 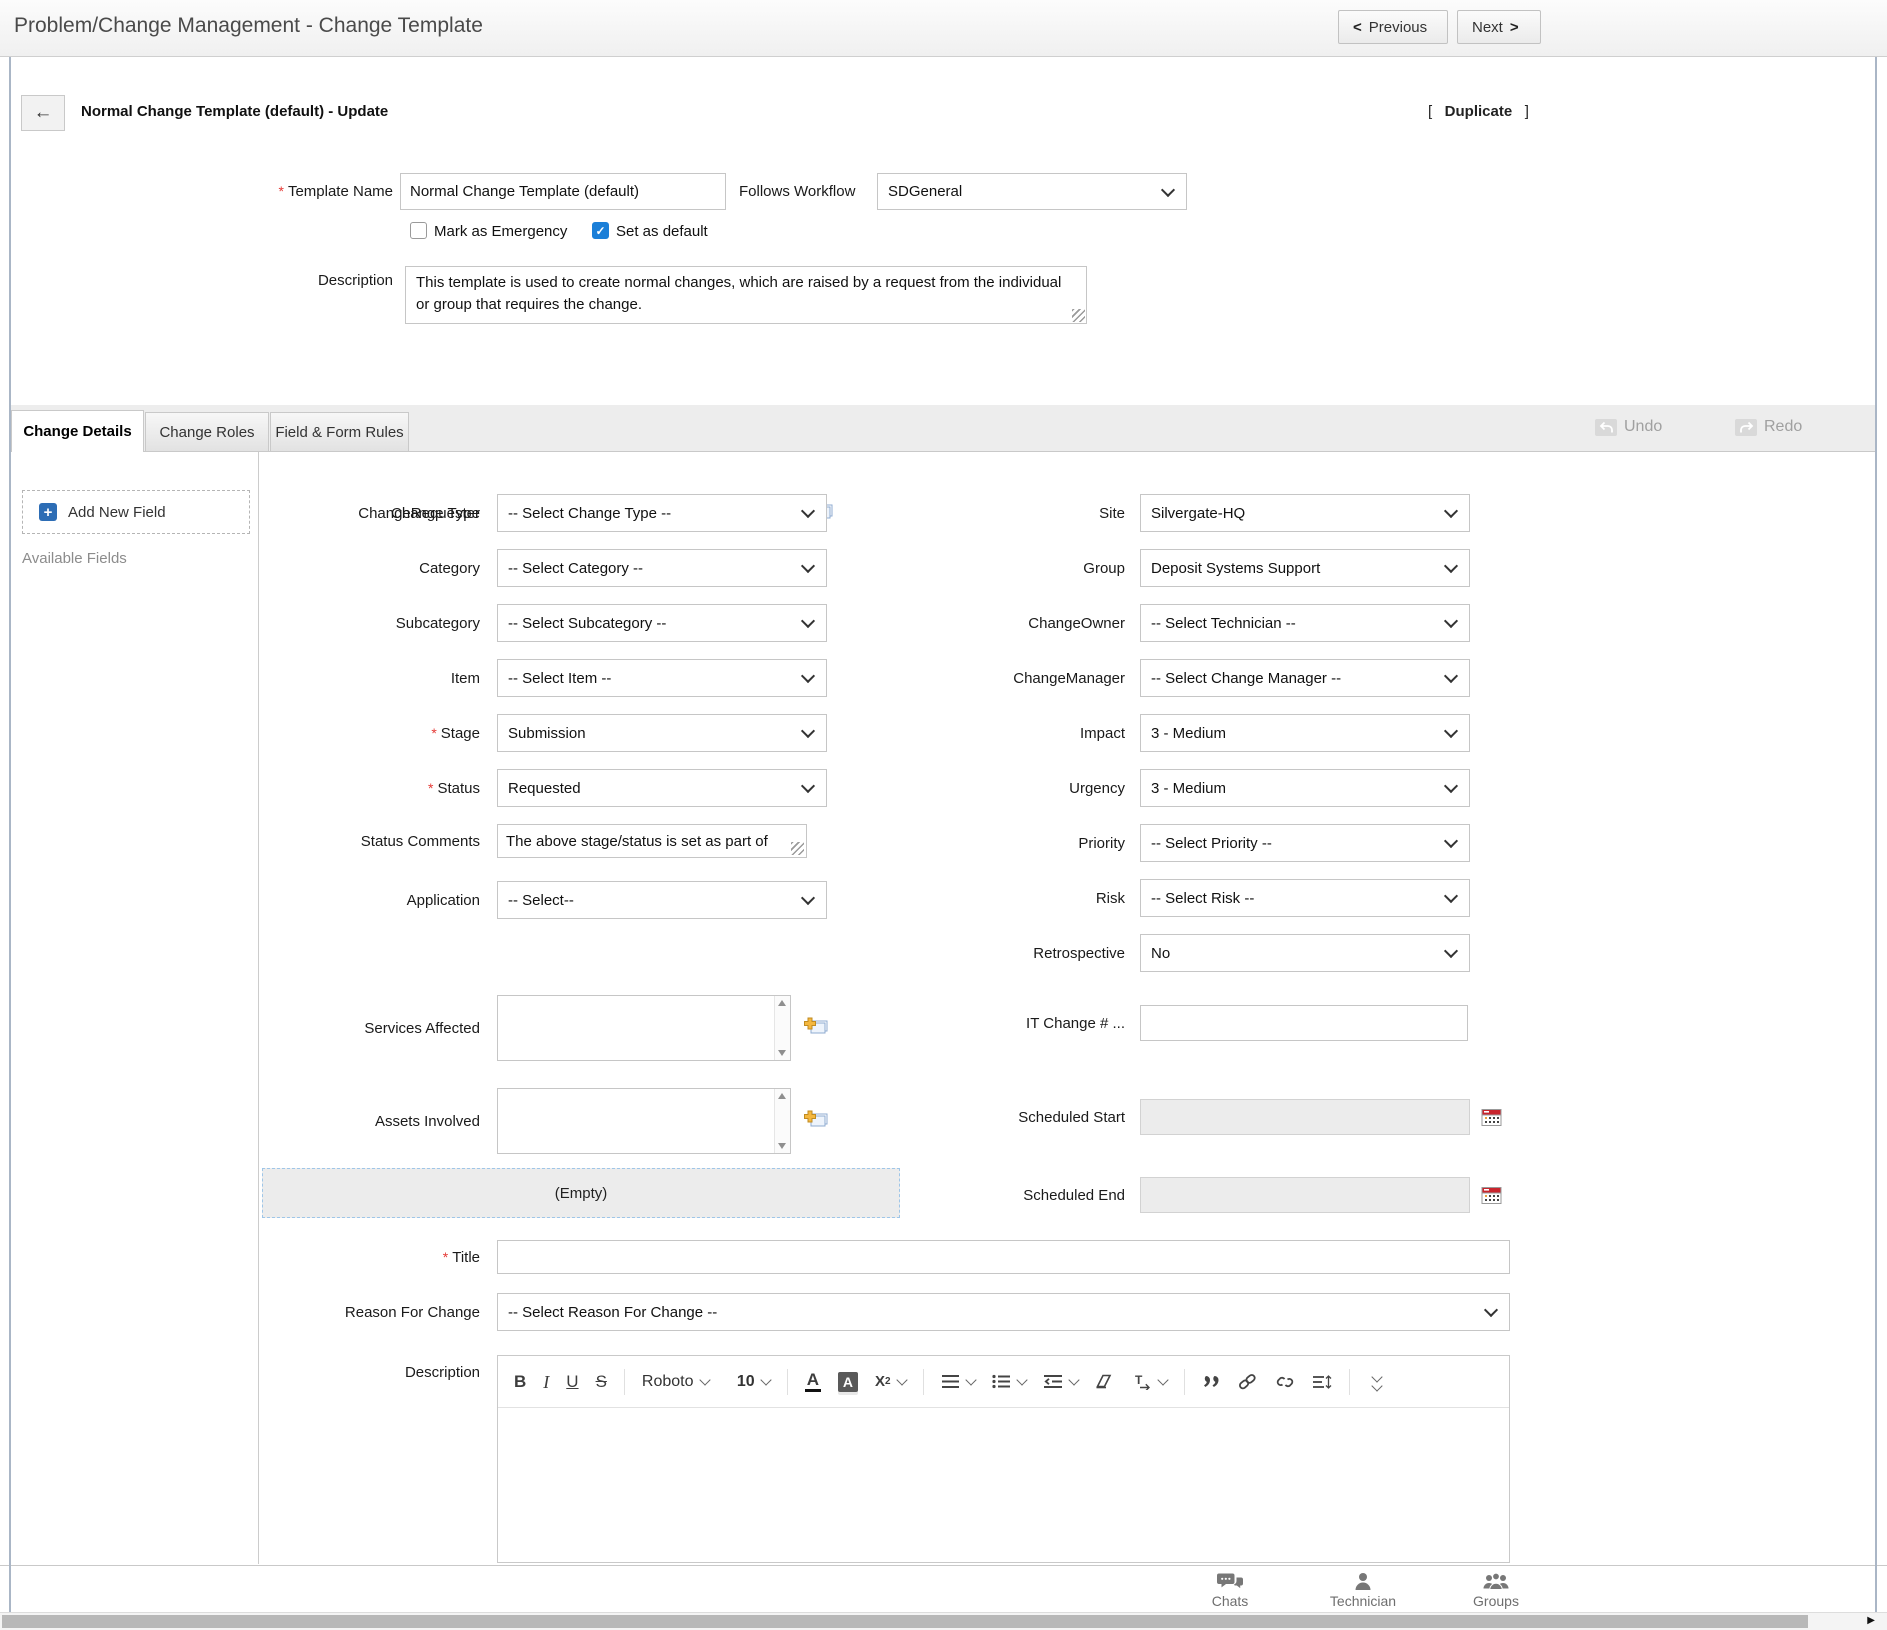 I want to click on chats-label: Chats, so click(x=1230, y=1601).